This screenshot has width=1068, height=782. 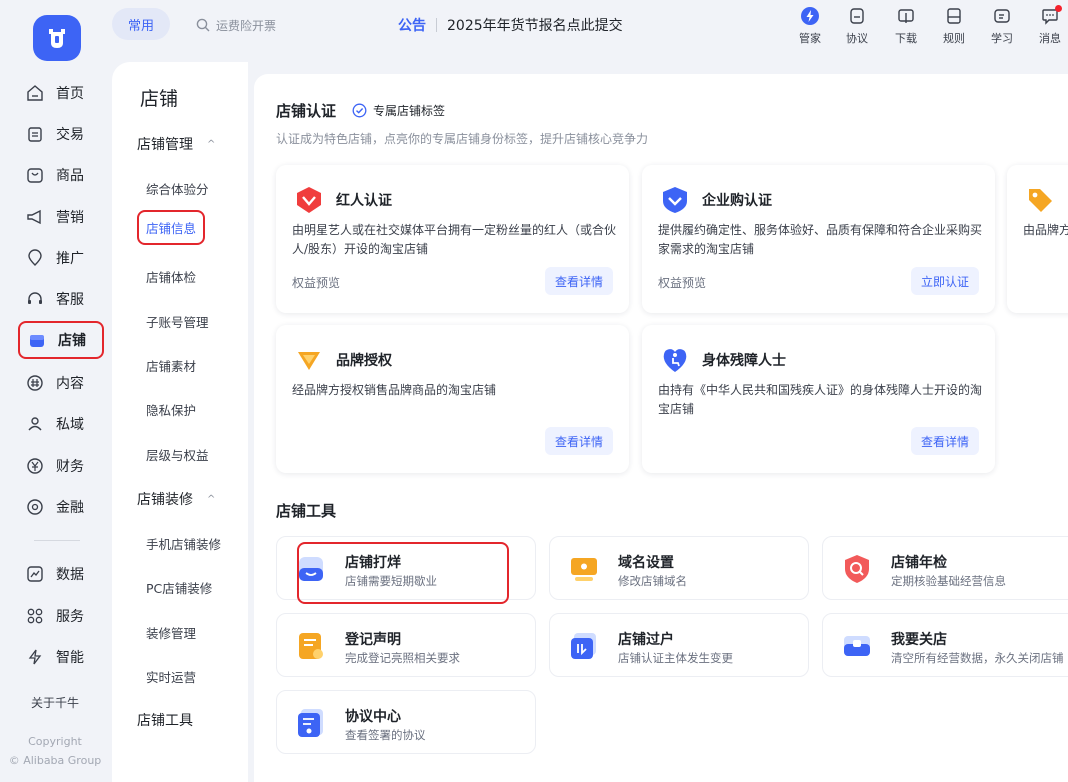 I want to click on nav-item-content: 内容, so click(x=62, y=383).